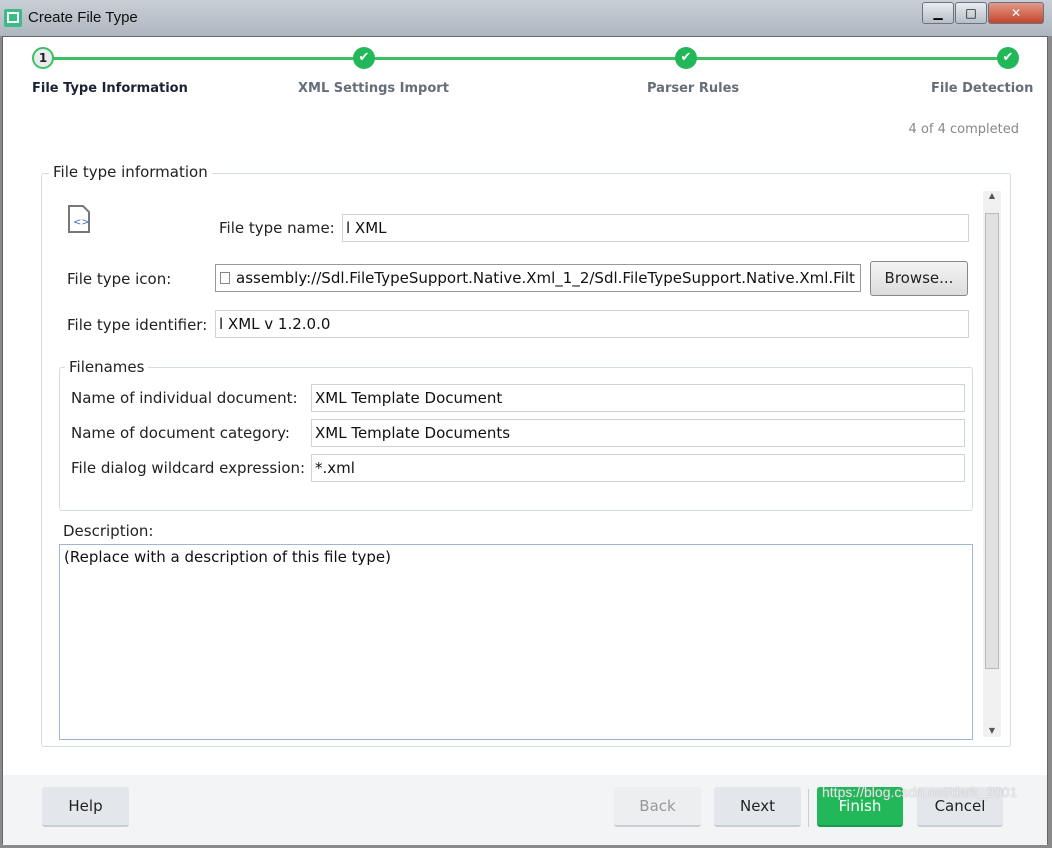  I want to click on step-1-label: File Type Information, so click(110, 88).